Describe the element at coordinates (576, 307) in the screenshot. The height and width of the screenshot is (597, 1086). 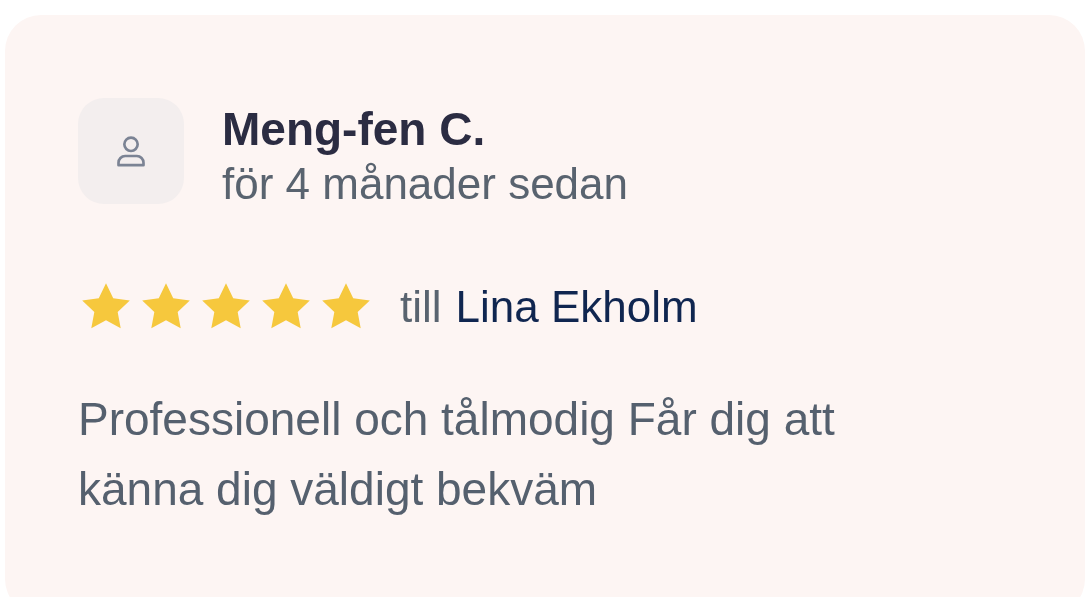
I see `recipient-name: Lina Ekholm` at that location.